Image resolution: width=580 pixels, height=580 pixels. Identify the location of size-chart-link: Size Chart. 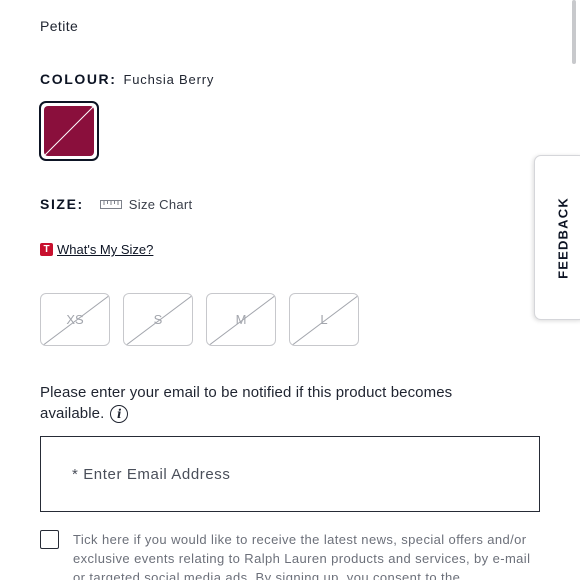
(146, 204).